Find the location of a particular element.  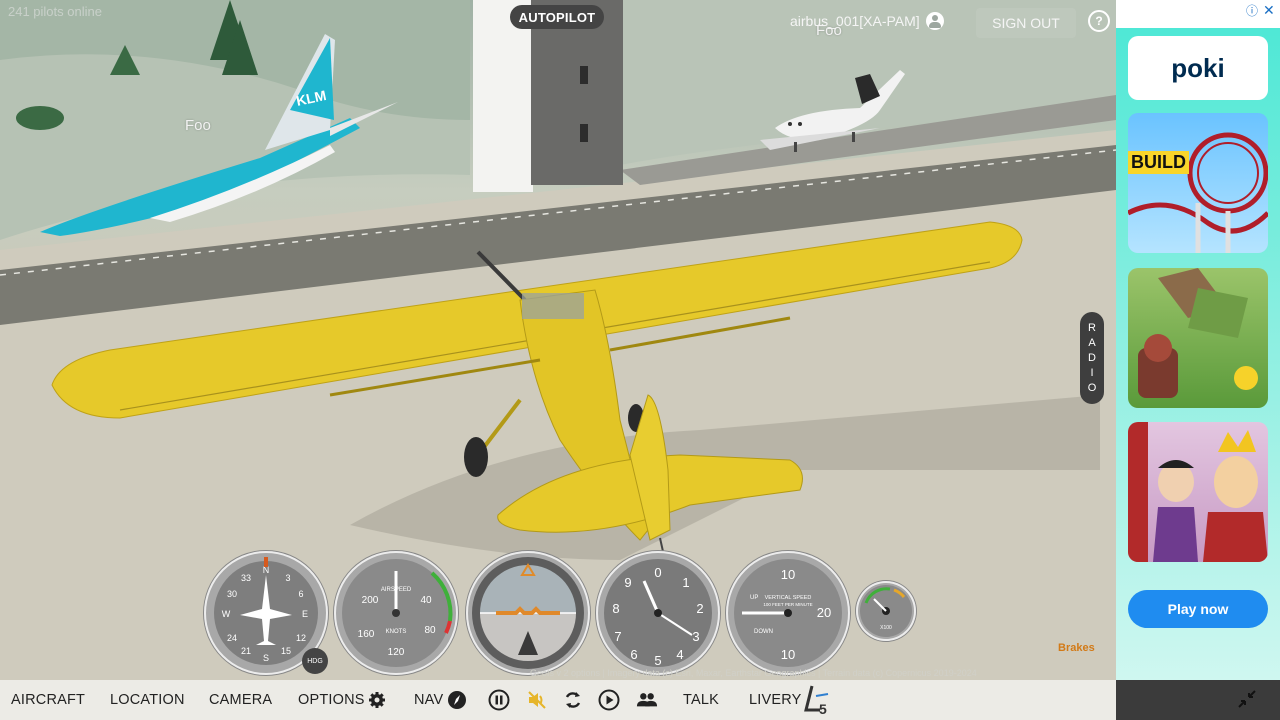

svg-text: 4 is located at coordinates (679, 654).